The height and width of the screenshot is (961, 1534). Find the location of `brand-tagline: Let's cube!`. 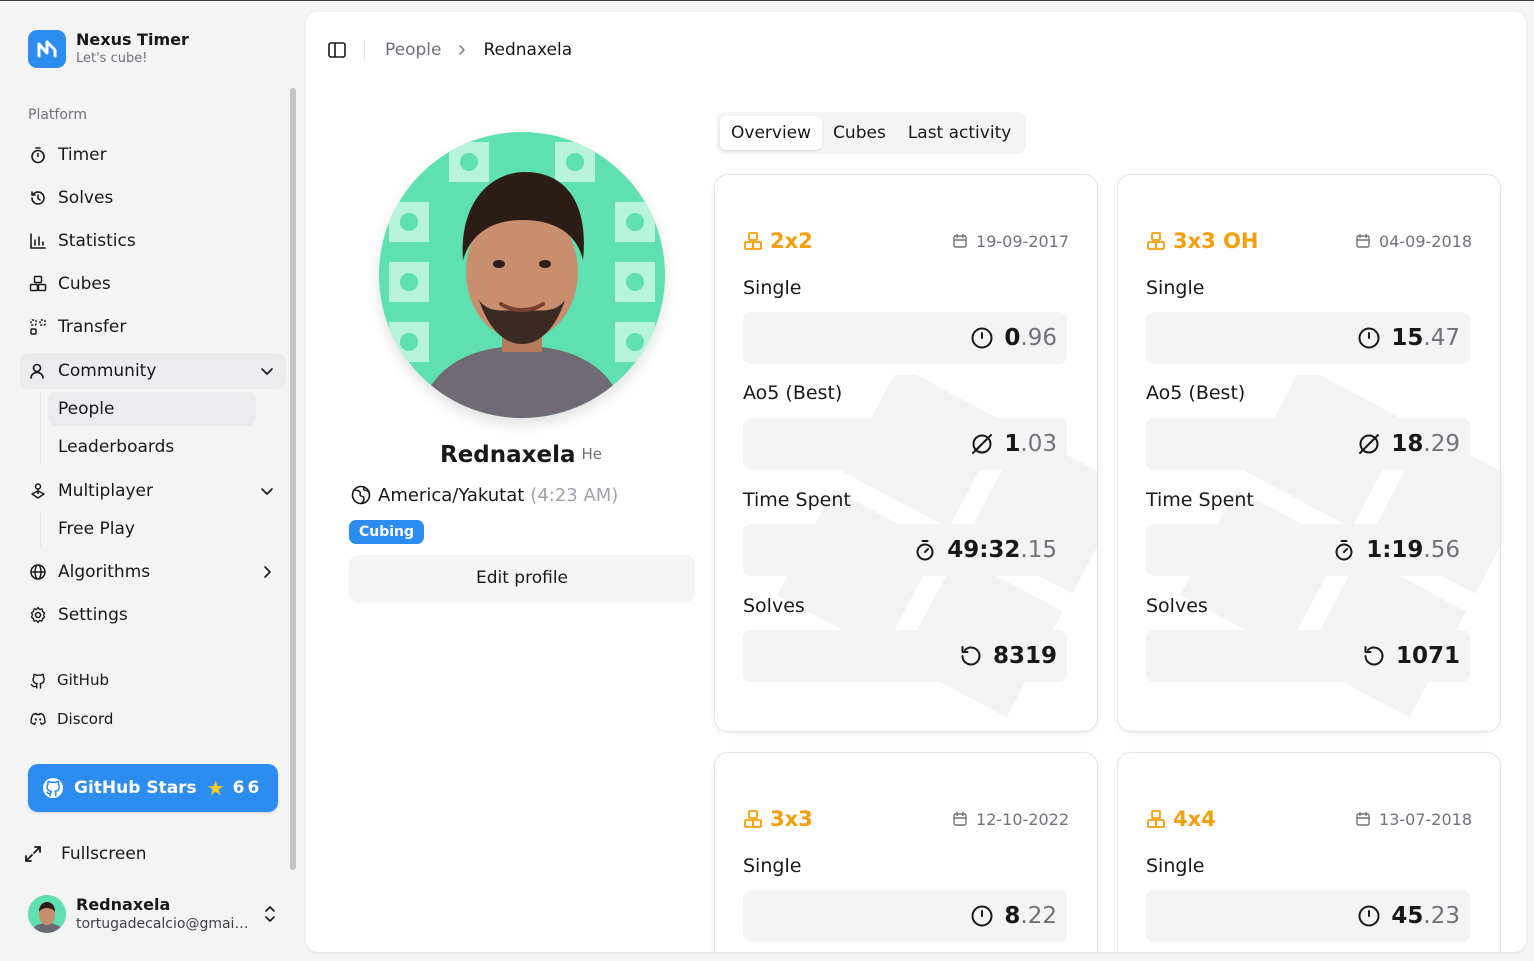

brand-tagline: Let's cube! is located at coordinates (112, 58).